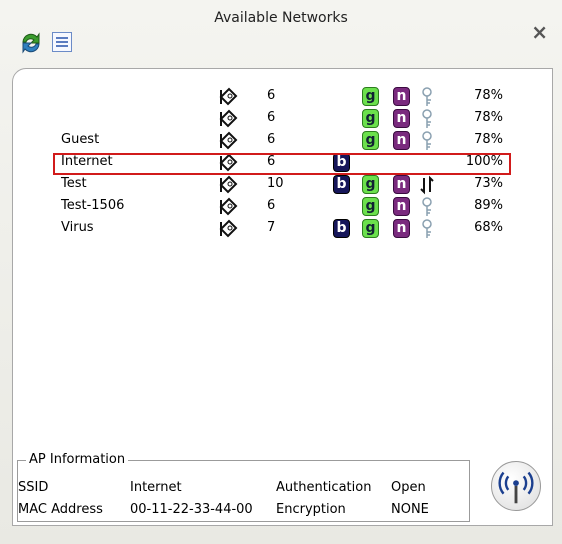 This screenshot has height=544, width=562. What do you see at coordinates (60, 509) in the screenshot?
I see `mac-address-label: MAC Address` at bounding box center [60, 509].